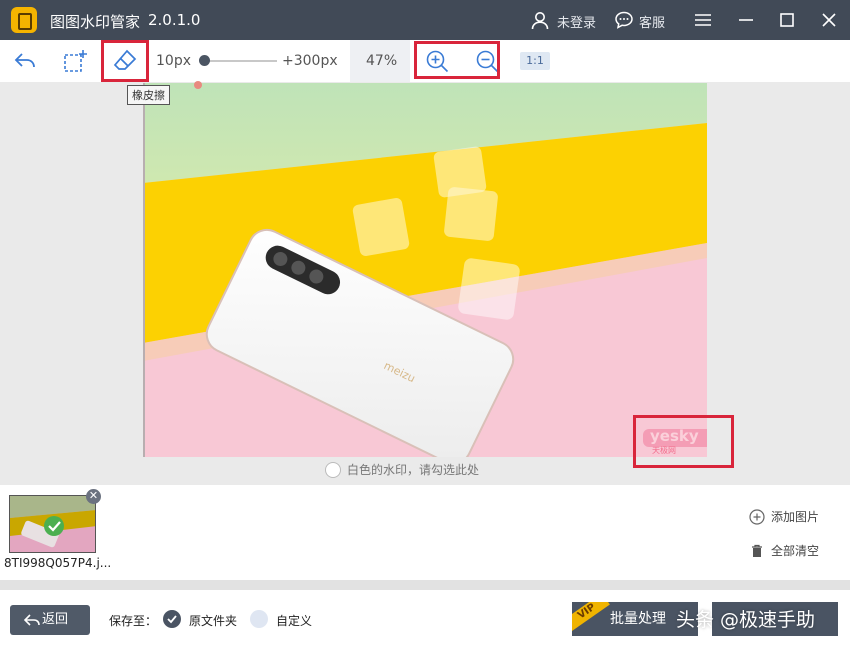 The height and width of the screenshot is (650, 850). I want to click on back-arrow-icon, so click(32, 620).